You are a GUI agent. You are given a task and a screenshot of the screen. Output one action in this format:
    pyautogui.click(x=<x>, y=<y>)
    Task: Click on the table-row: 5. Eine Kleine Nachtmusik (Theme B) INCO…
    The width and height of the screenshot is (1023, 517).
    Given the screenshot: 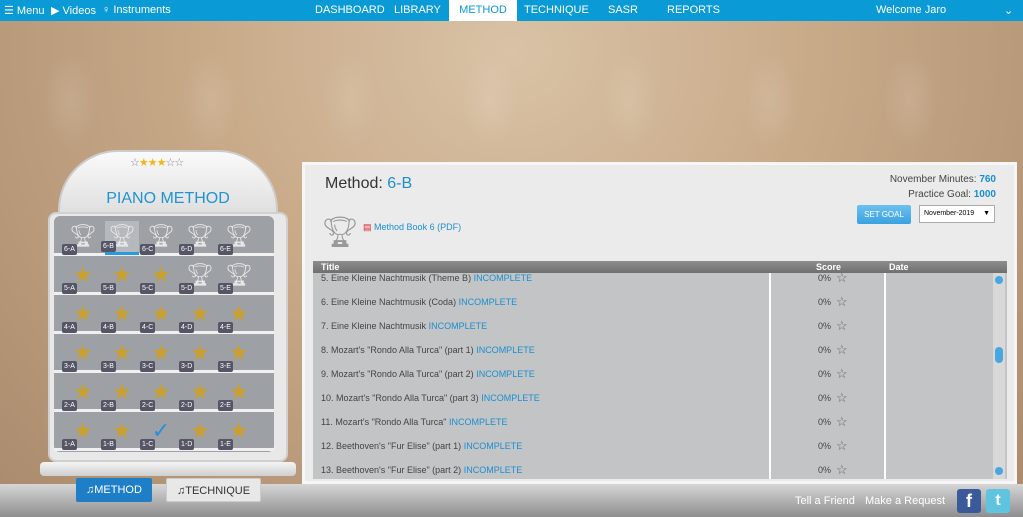 What is the action you would take?
    pyautogui.click(x=660, y=281)
    